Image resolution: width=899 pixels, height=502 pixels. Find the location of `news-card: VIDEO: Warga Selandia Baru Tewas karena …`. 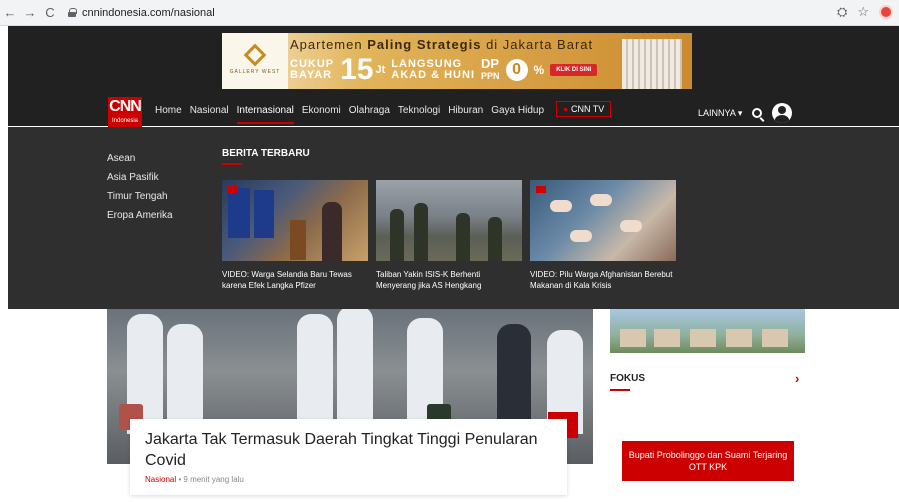

news-card: VIDEO: Warga Selandia Baru Tewas karena … is located at coordinates (295, 235).